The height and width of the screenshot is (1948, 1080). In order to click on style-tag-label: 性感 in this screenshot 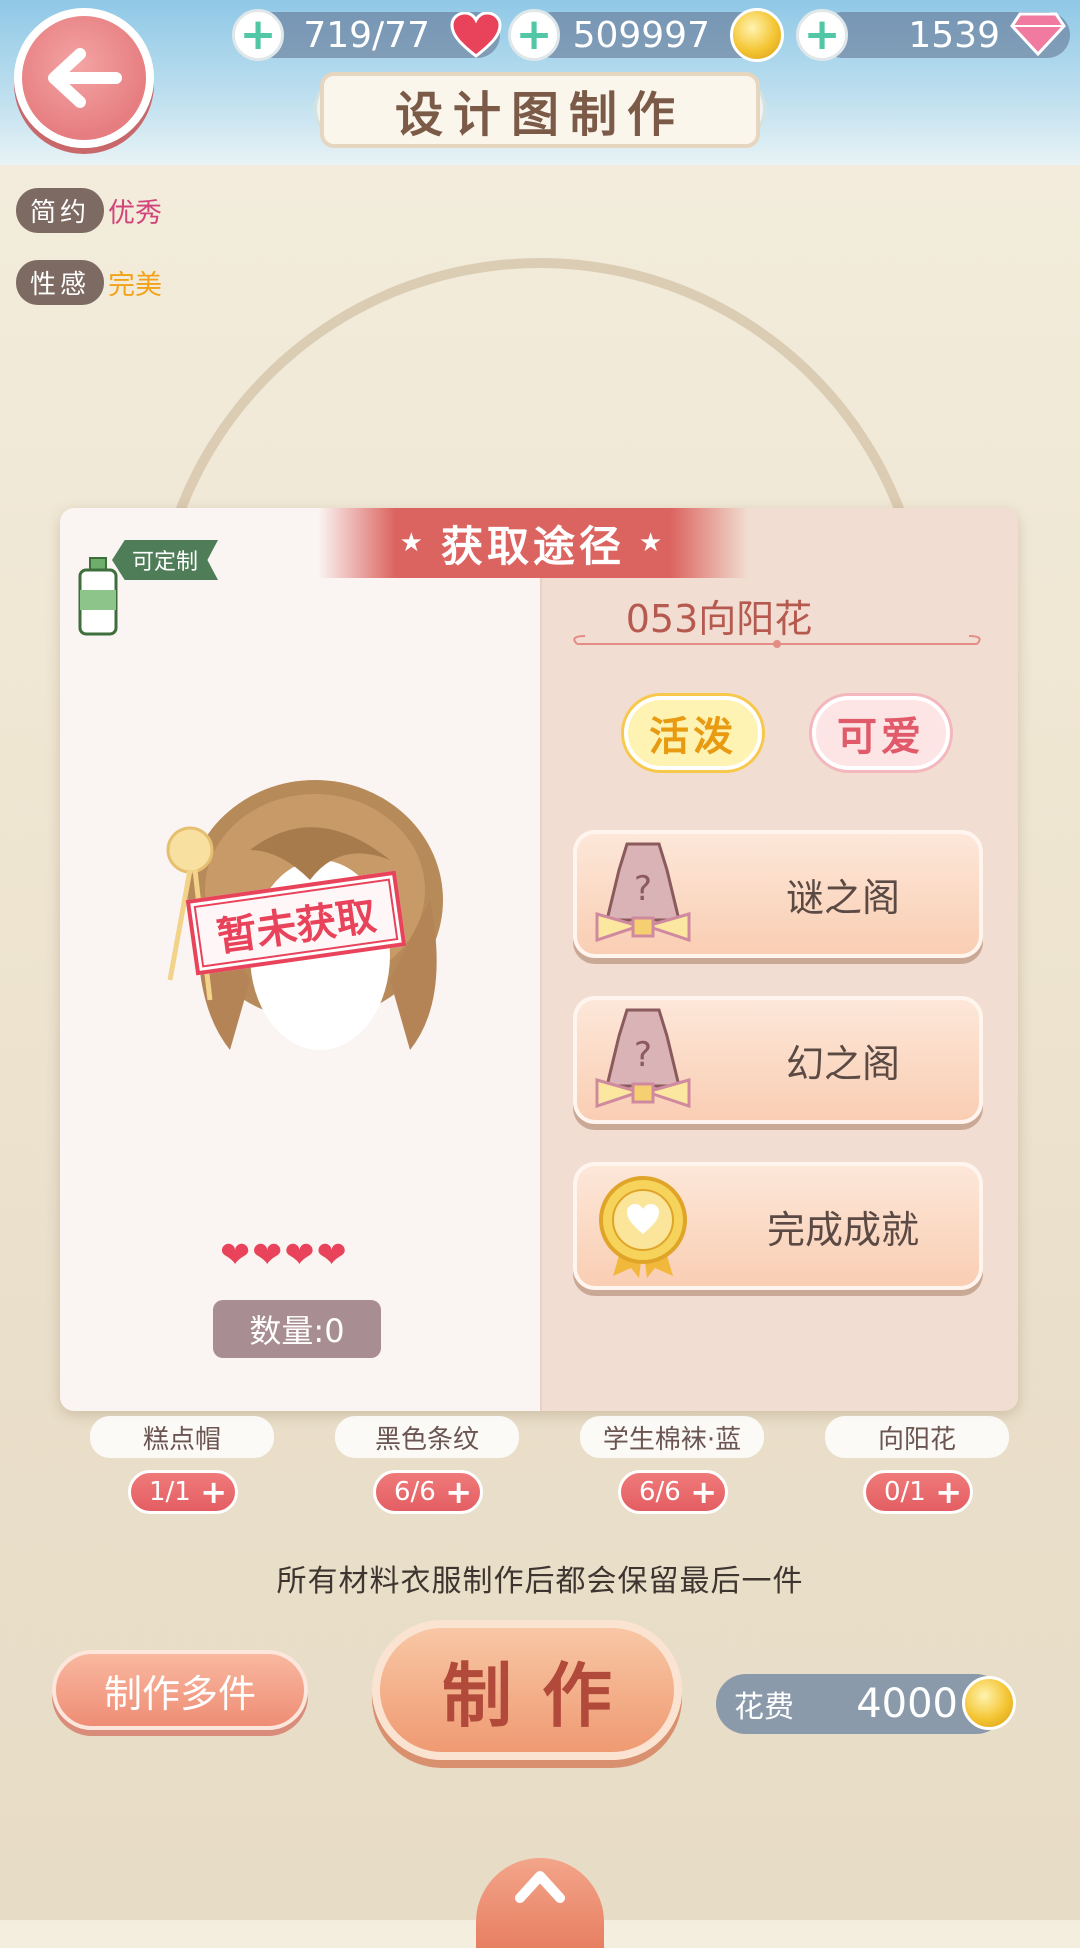, I will do `click(60, 282)`.